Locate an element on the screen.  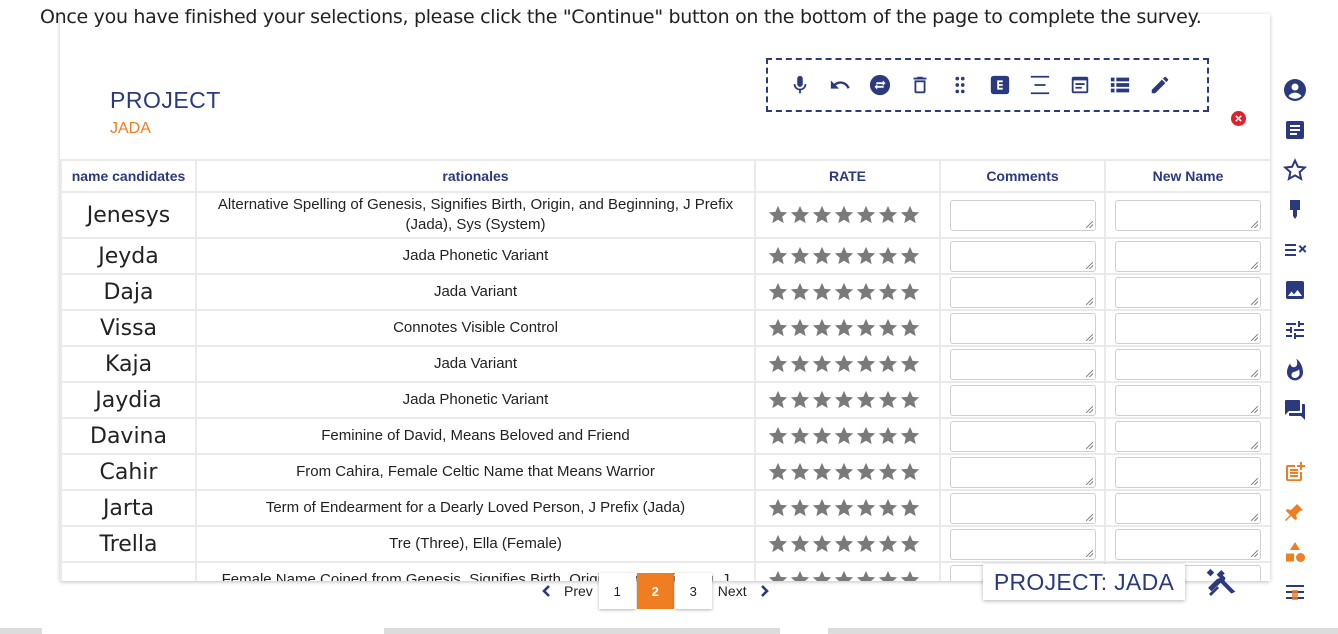
pin-icon is located at coordinates (1295, 512).